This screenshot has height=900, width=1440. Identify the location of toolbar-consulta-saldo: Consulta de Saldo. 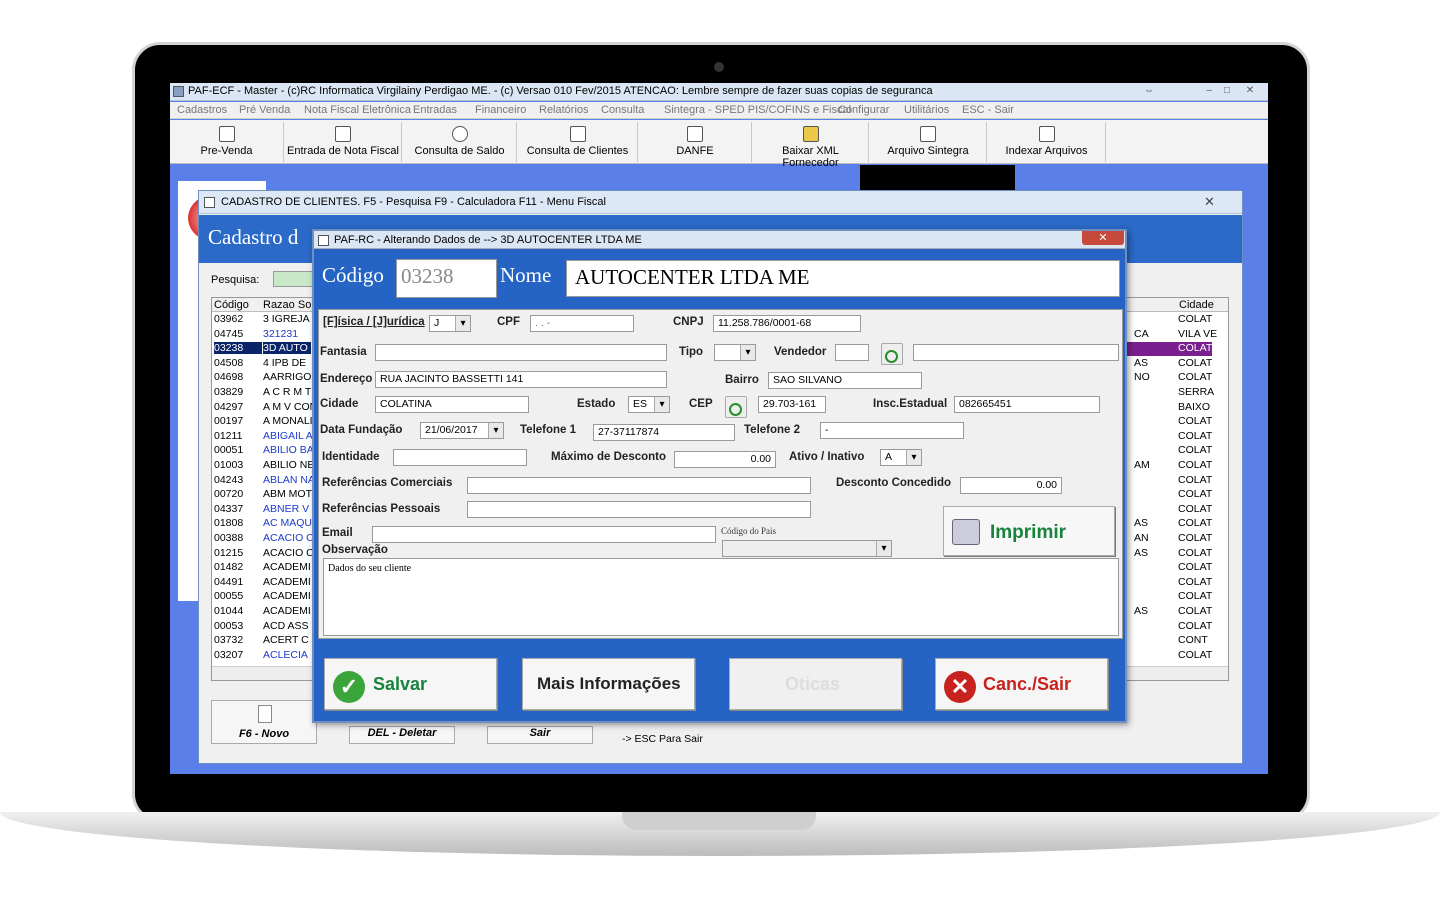
(460, 142).